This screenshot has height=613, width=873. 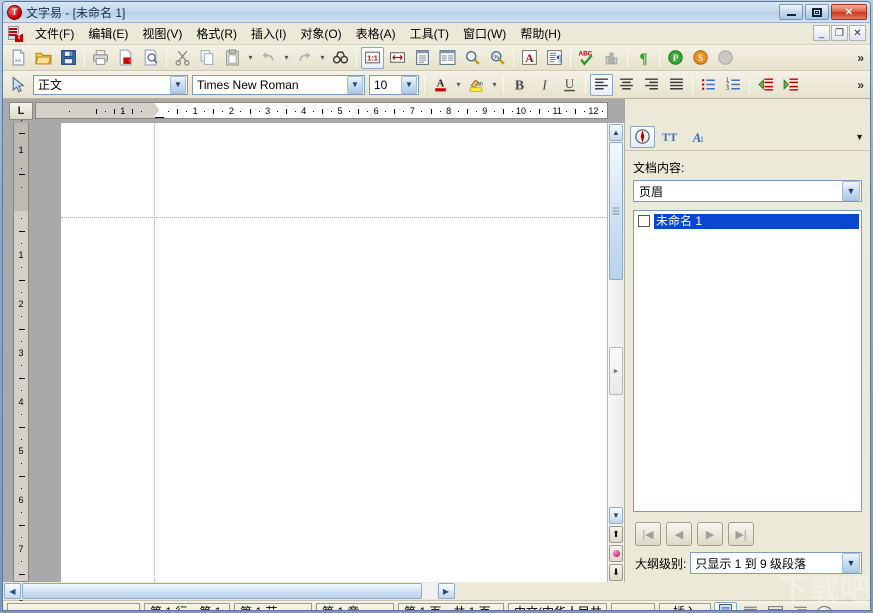 I want to click on lines-icon, so click(x=750, y=606).